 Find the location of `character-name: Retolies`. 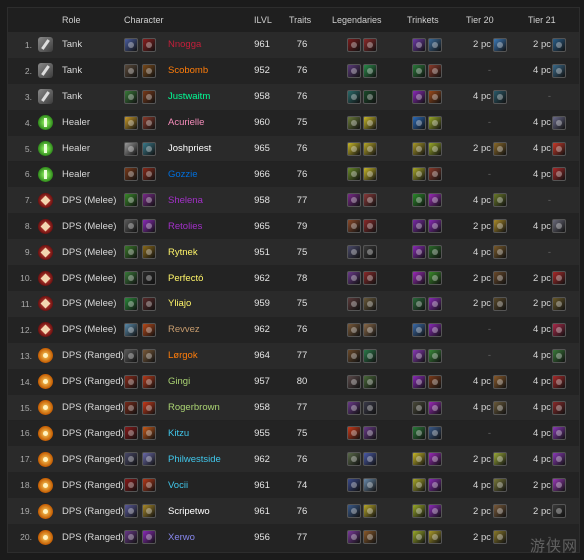

character-name: Retolies is located at coordinates (185, 226).